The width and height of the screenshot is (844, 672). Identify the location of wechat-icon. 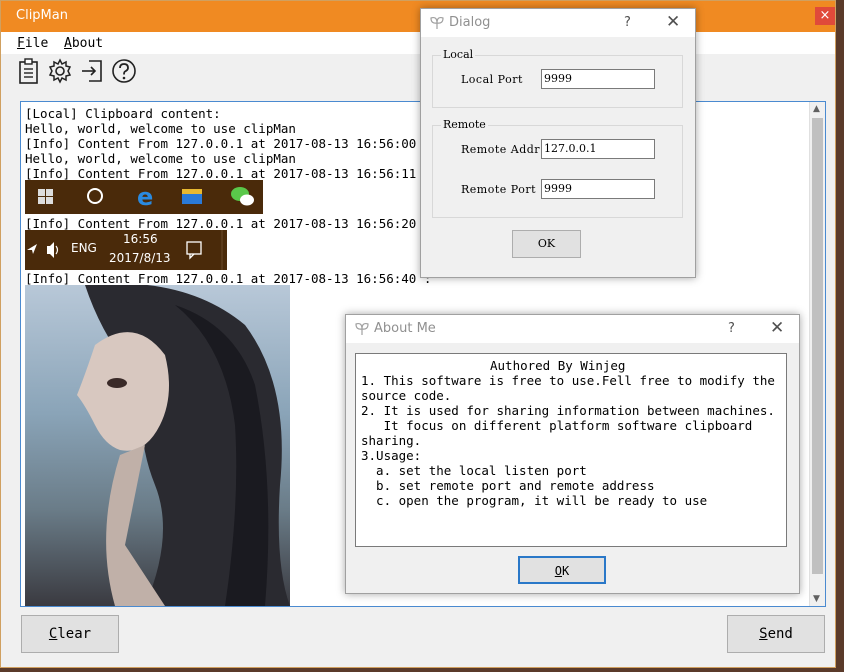
(242, 196).